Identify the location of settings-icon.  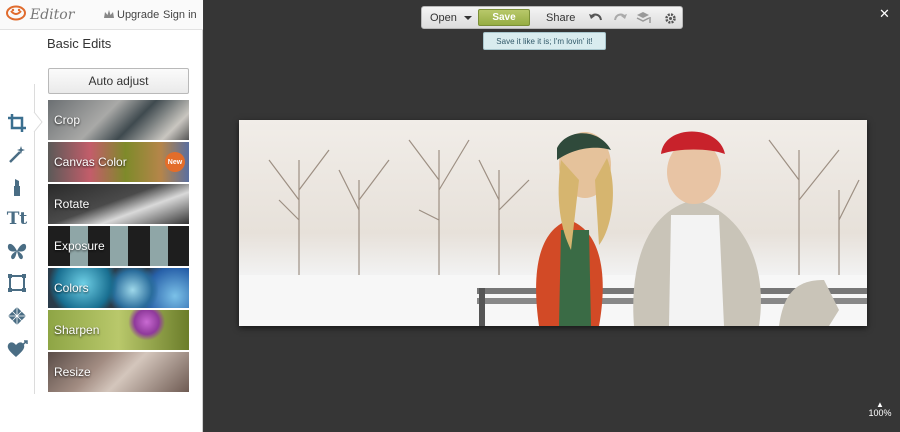
(670, 18).